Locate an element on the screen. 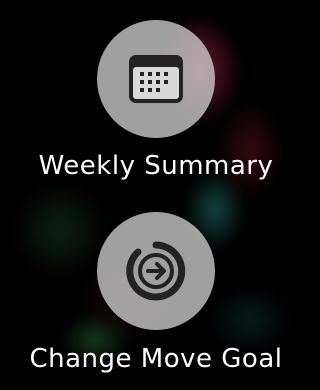  change-move-goal-button is located at coordinates (156, 271).